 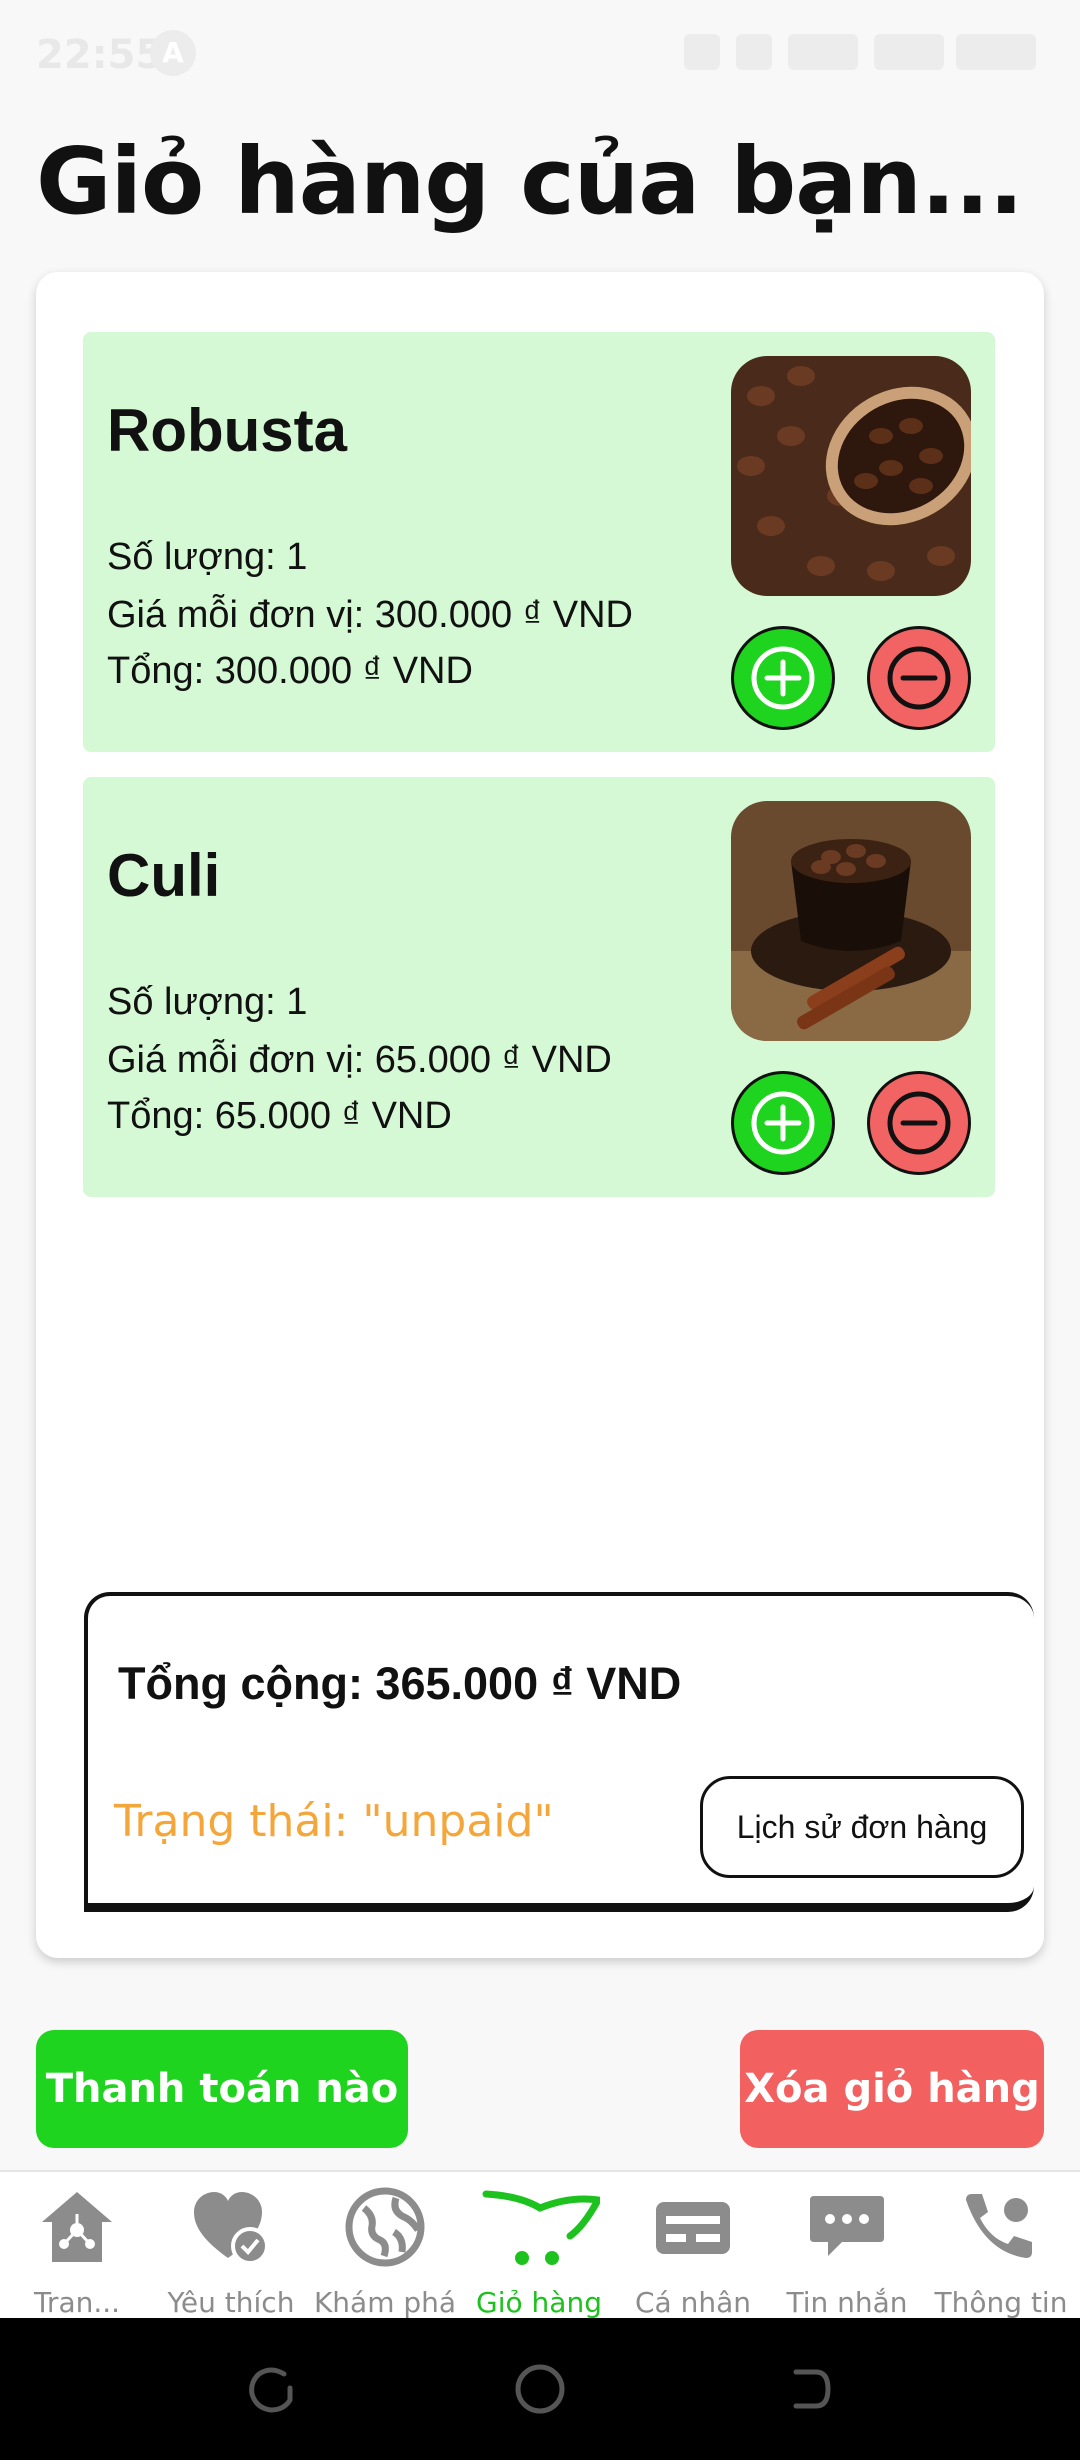 I want to click on nav-label: Cá nhân, so click(x=692, y=2302).